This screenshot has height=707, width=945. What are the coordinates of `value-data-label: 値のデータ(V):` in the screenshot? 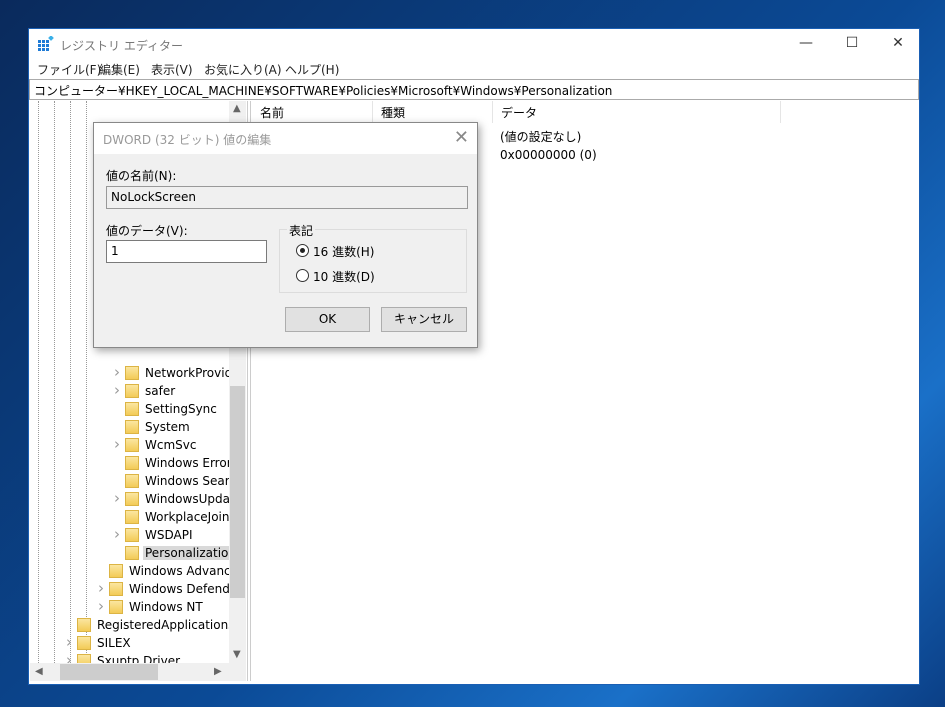 It's located at (147, 231).